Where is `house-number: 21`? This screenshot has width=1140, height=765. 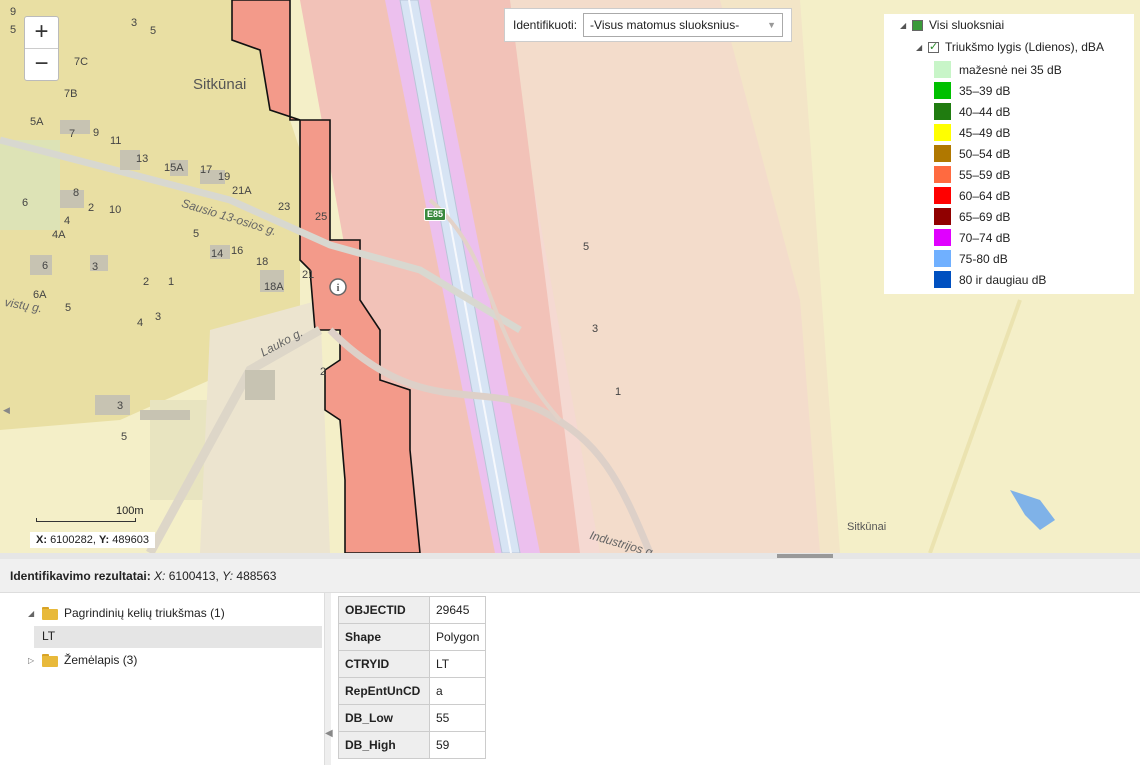
house-number: 21 is located at coordinates (308, 275).